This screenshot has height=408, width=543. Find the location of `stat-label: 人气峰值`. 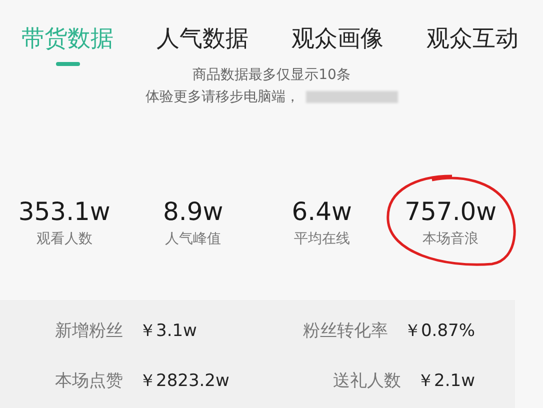

stat-label: 人气峰值 is located at coordinates (193, 239).